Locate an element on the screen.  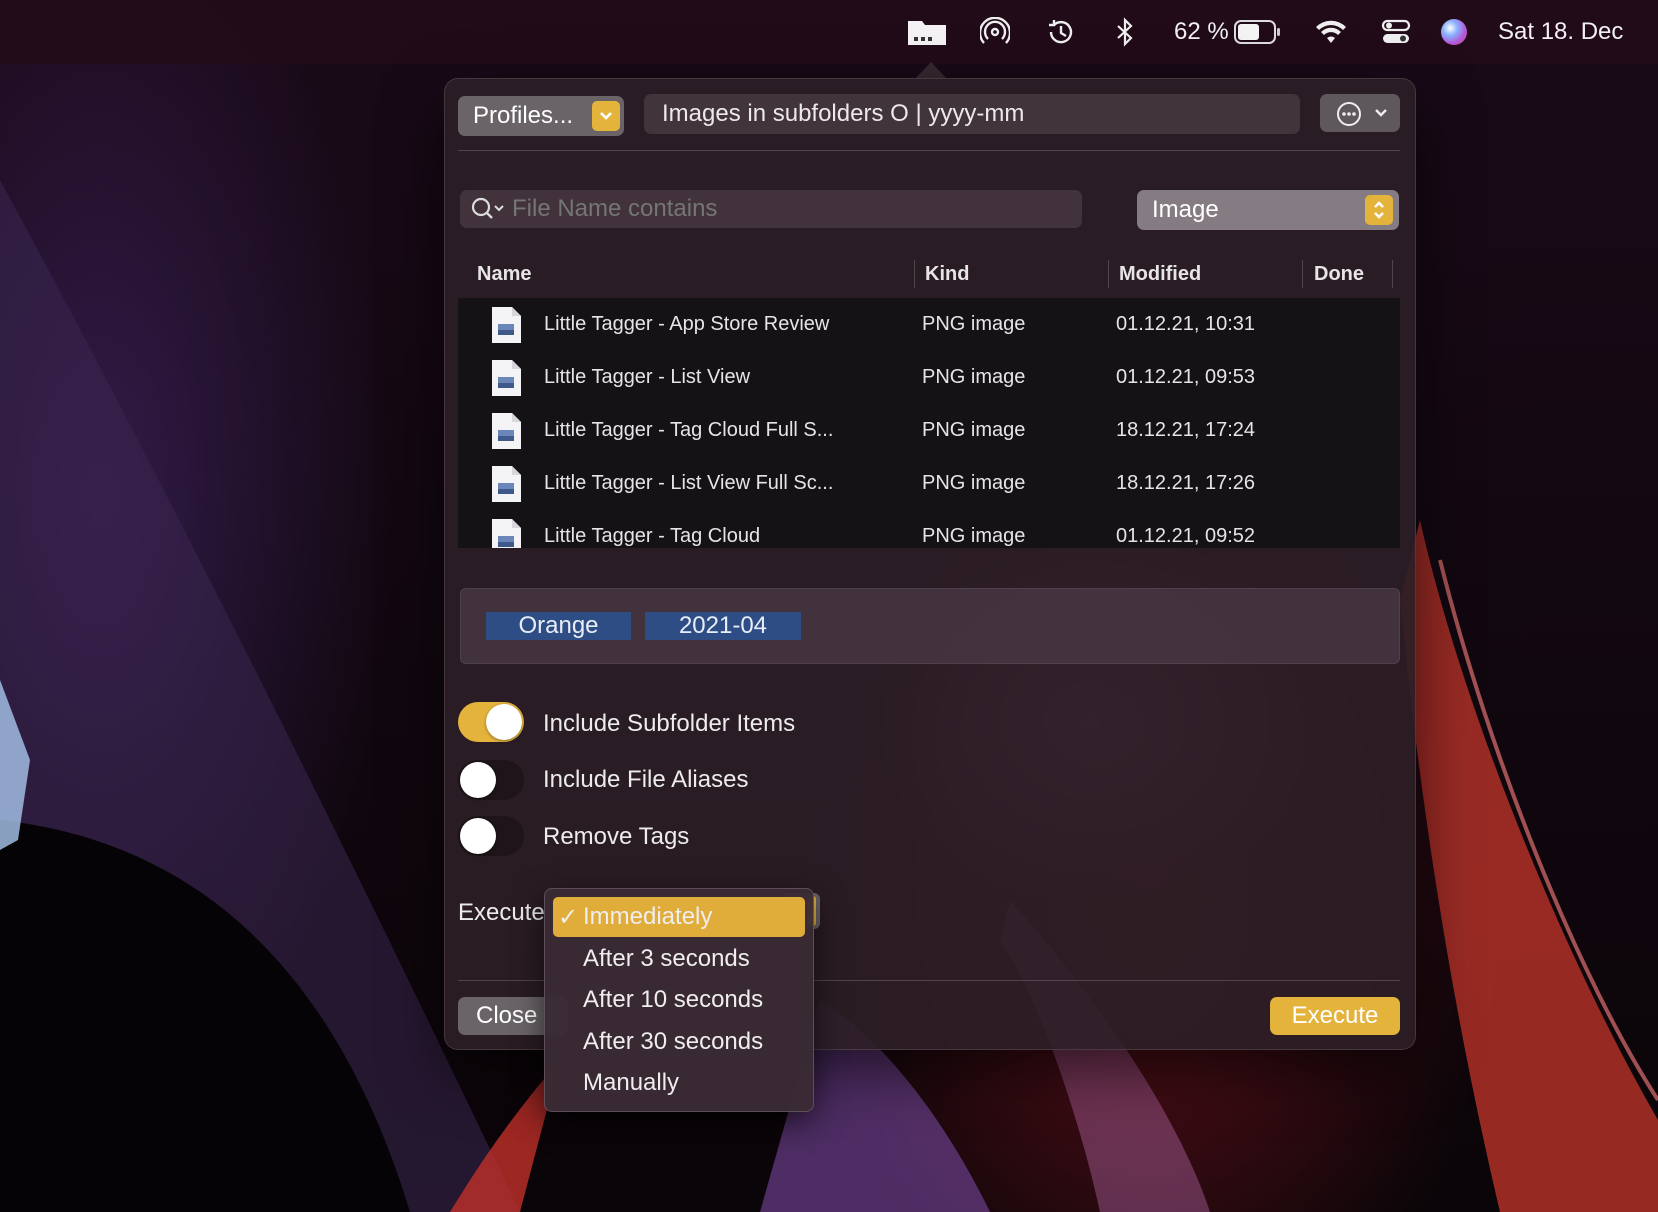
menu-item-immediately: ✓ Immediately is located at coordinates (679, 917).